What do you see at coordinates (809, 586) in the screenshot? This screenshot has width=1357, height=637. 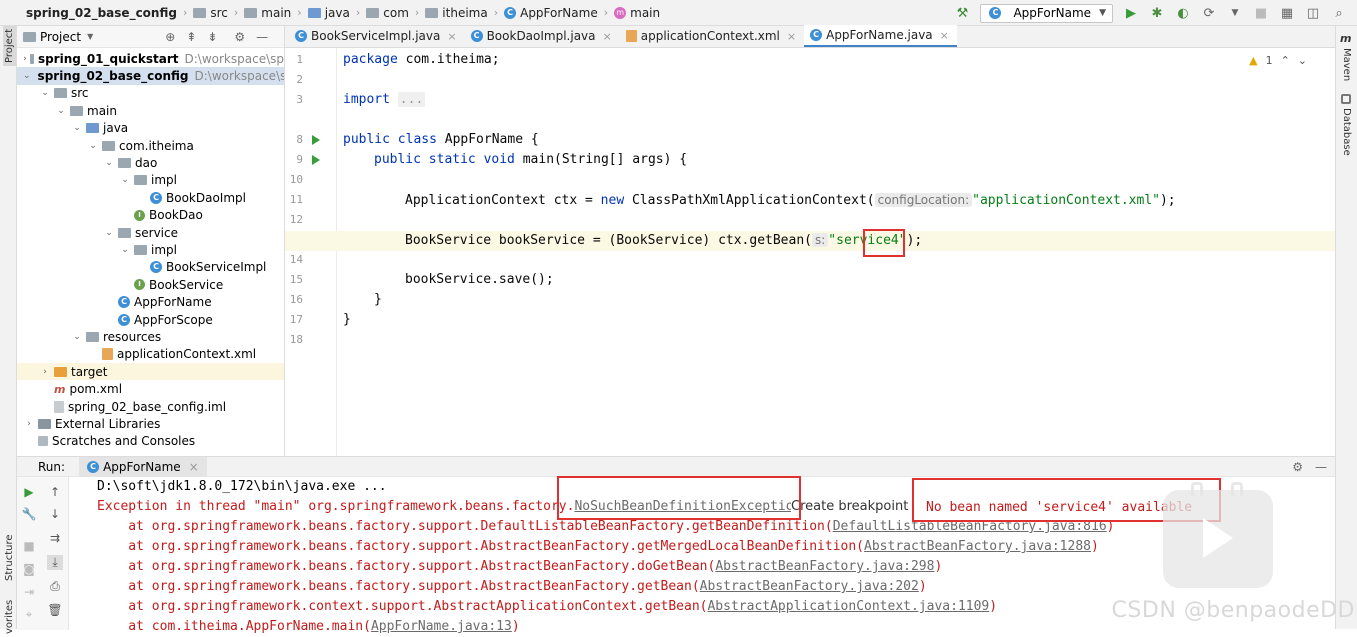 I see `source-link: AbstractBeanFactory.java:202` at bounding box center [809, 586].